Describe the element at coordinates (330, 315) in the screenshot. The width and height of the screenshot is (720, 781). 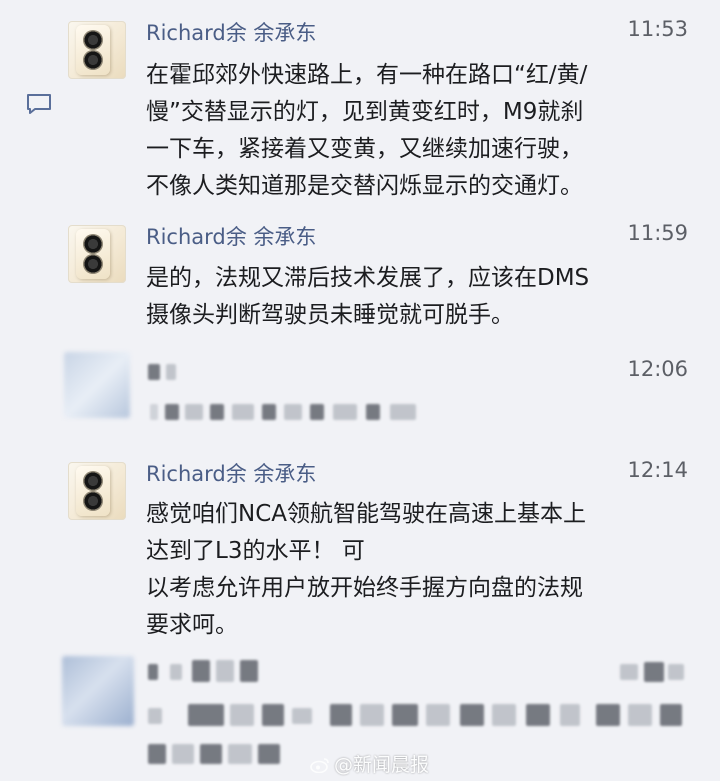
I see `message-line: 摄像头判断驾驶员未睡觉就可脱手。` at that location.